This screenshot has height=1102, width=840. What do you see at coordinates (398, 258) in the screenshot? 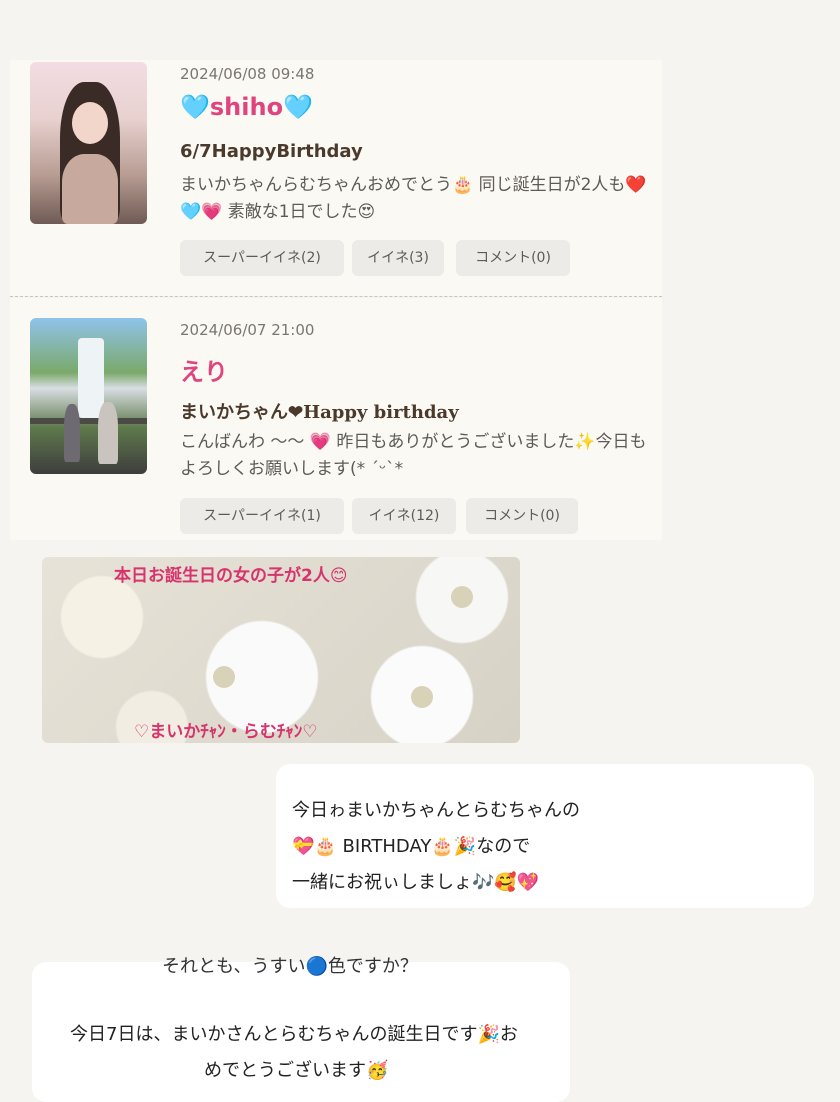
I see `like-button: イイネ(3)` at bounding box center [398, 258].